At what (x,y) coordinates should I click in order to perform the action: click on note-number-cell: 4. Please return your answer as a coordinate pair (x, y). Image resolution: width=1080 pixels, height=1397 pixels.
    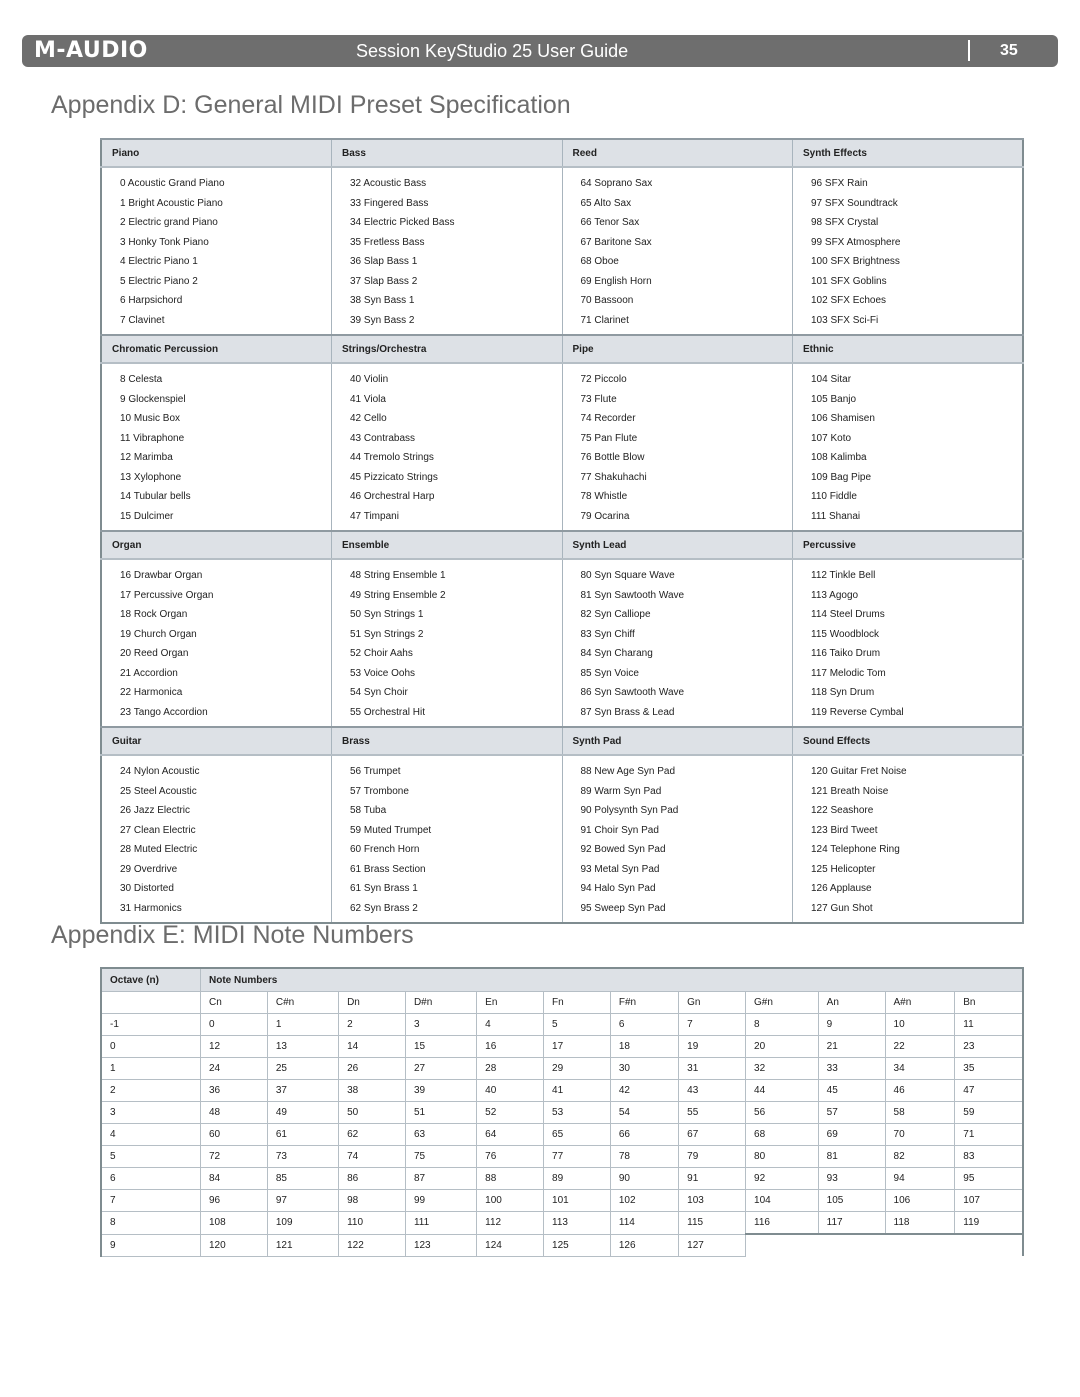
    Looking at the image, I should click on (510, 1024).